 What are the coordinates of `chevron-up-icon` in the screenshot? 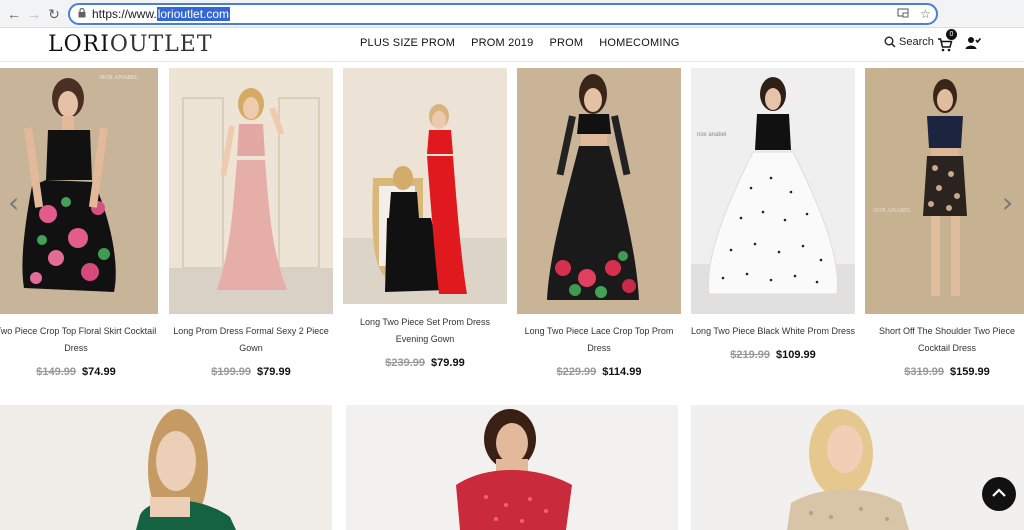 It's located at (999, 494).